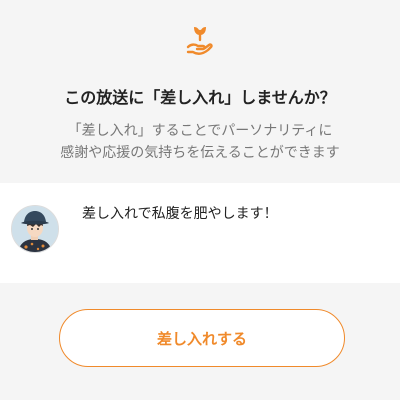  I want to click on user-avatar, so click(35, 229).